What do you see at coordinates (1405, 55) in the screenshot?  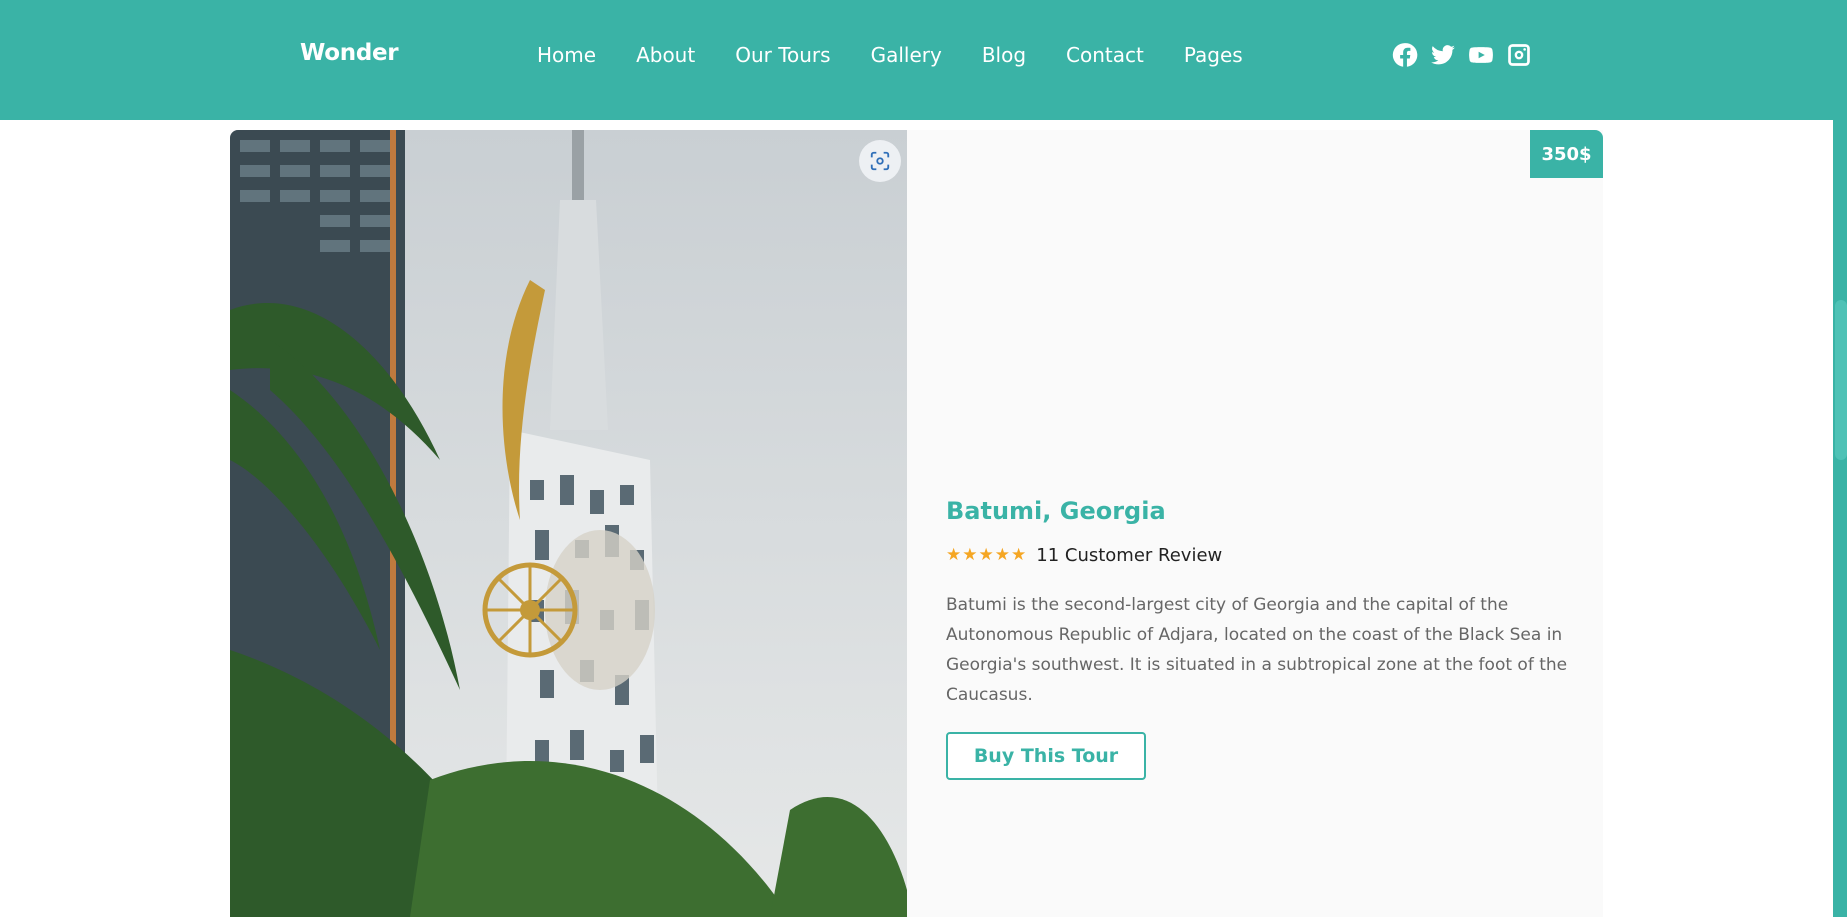 I see `facebook-icon` at bounding box center [1405, 55].